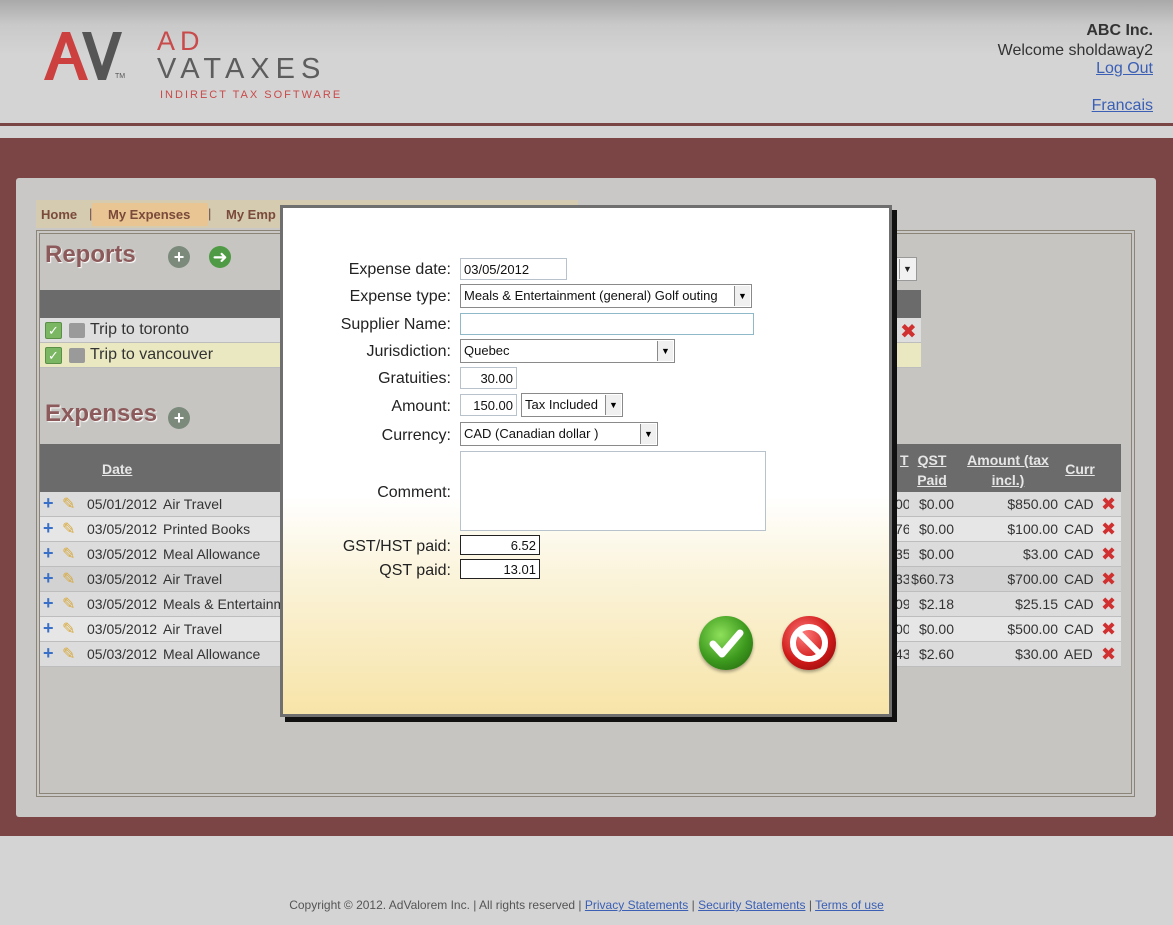  Describe the element at coordinates (932, 470) in the screenshot. I see `column-qst-paid: QST Paid` at that location.